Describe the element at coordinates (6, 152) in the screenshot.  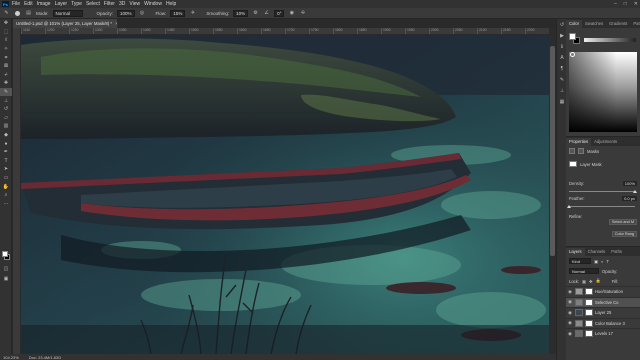
I see `pen-icon: ✒` at that location.